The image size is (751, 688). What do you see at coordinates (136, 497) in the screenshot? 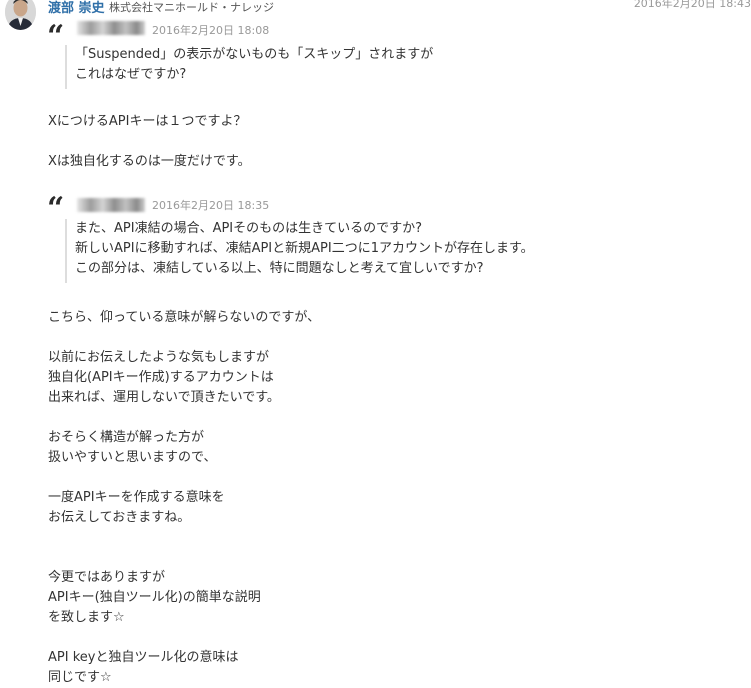
I see `reply-line: 一度APIキーを作成する意味を` at bounding box center [136, 497].